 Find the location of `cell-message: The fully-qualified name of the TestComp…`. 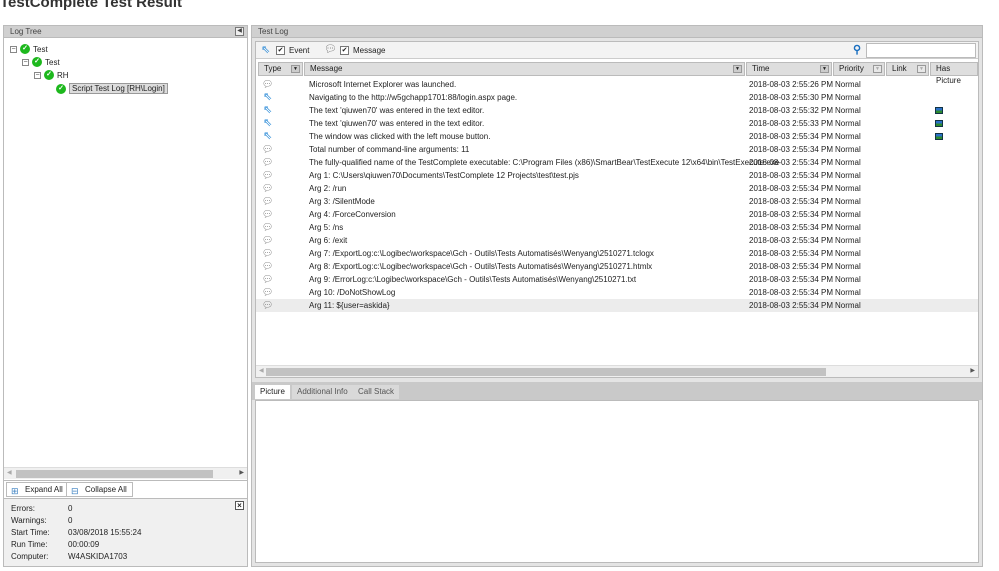

cell-message: The fully-qualified name of the TestComp… is located at coordinates (544, 162).